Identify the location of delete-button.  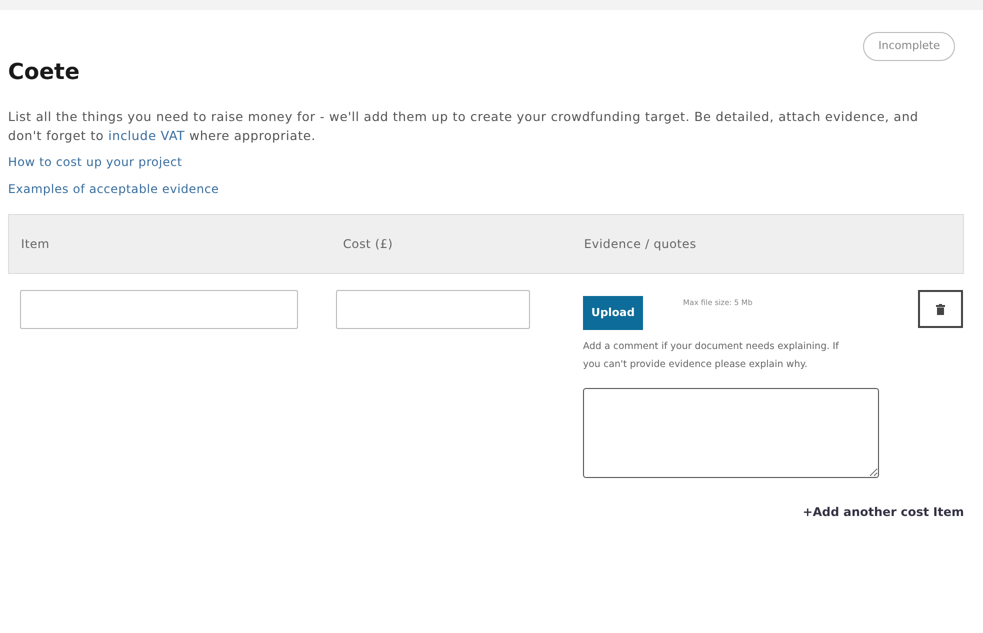
(940, 309).